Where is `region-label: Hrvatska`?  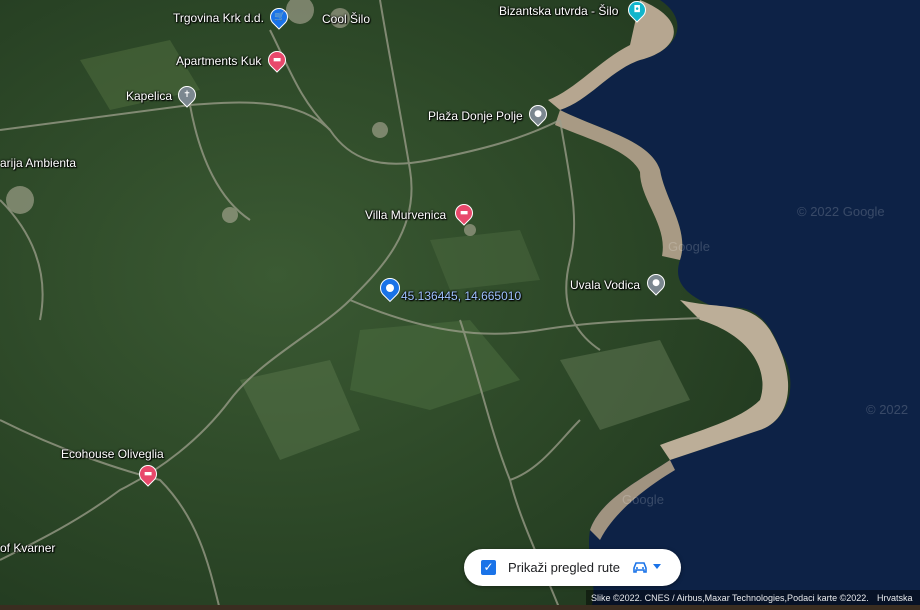 region-label: Hrvatska is located at coordinates (895, 598).